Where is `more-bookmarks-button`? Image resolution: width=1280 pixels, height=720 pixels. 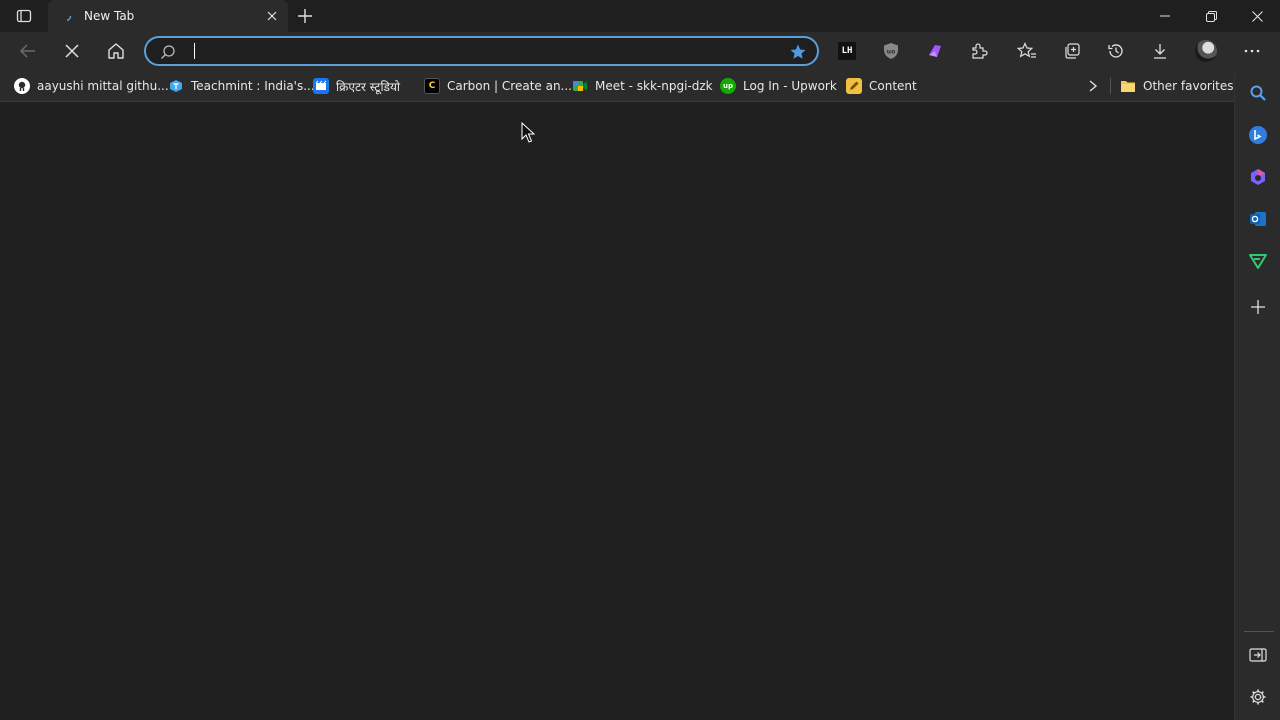 more-bookmarks-button is located at coordinates (1093, 86).